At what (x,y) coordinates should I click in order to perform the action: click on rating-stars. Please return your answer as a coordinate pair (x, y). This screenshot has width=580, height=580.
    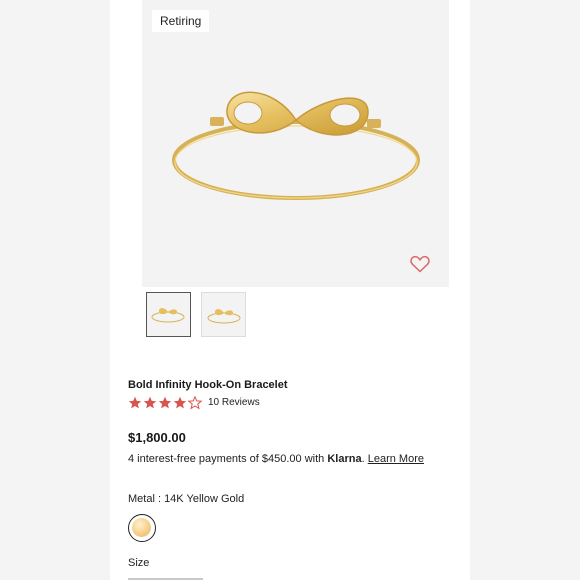
    Looking at the image, I should click on (165, 402).